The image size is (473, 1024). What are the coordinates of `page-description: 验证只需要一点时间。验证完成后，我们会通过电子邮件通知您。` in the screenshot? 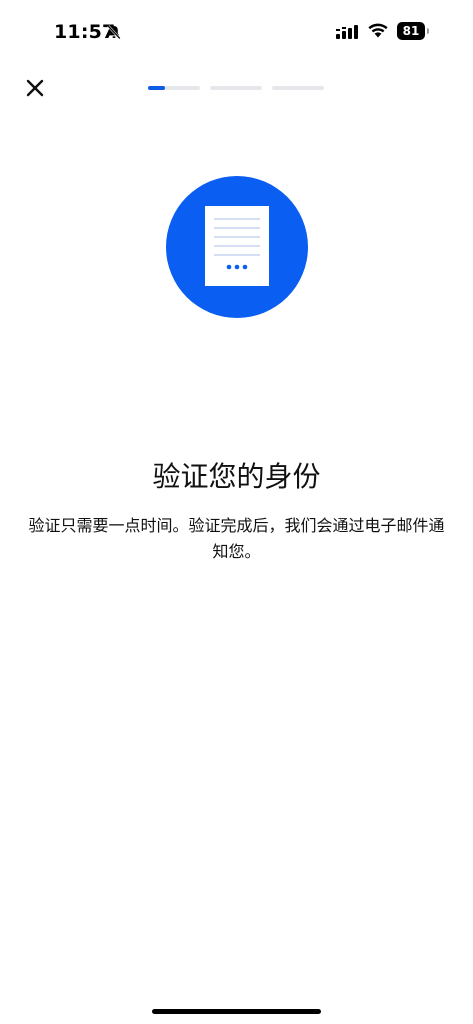 It's located at (236, 538).